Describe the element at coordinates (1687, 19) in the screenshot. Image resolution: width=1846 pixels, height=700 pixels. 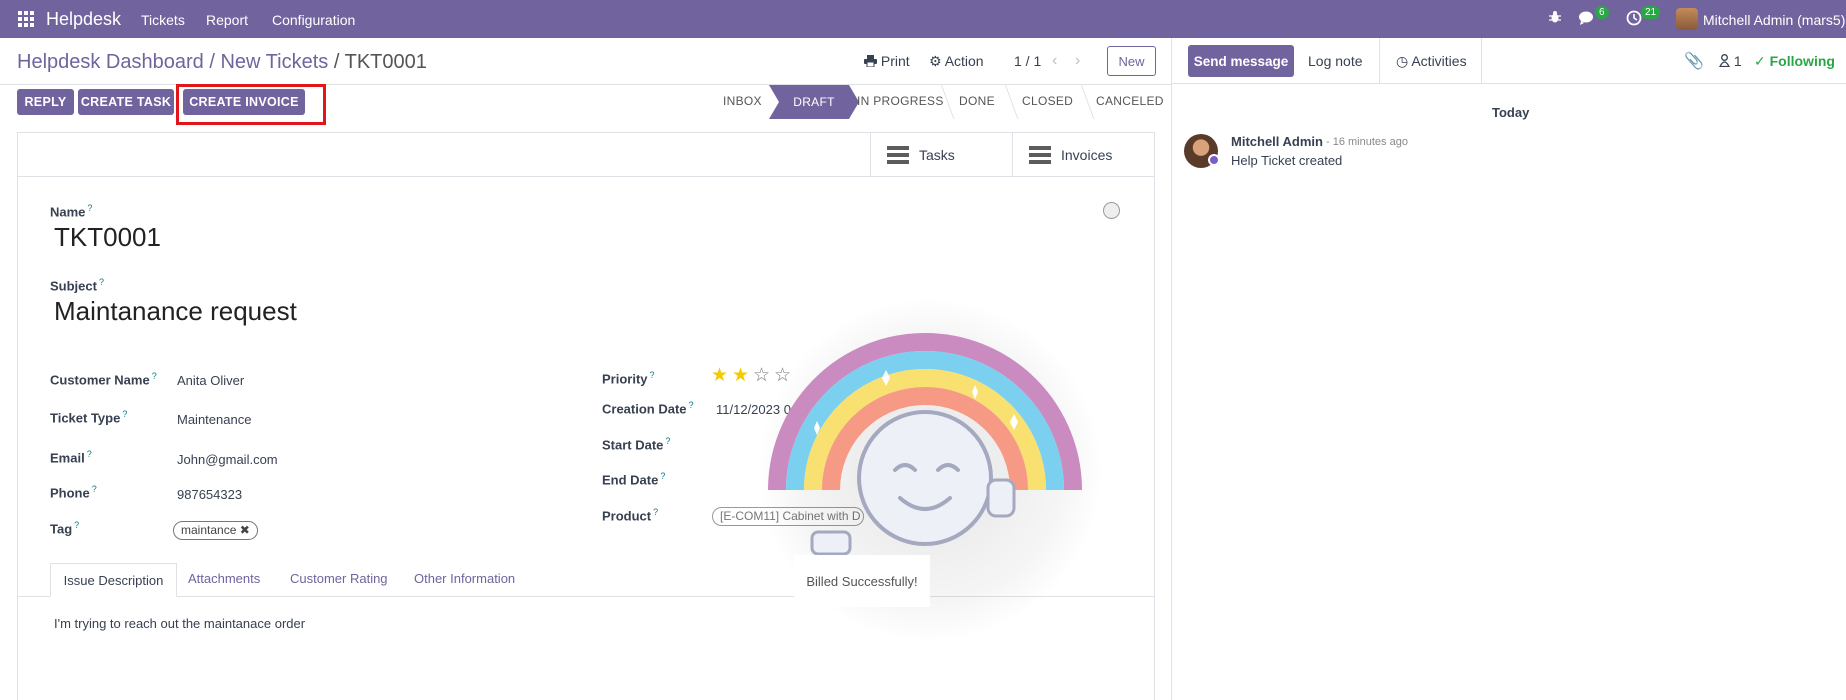
I see `user-avatar` at that location.